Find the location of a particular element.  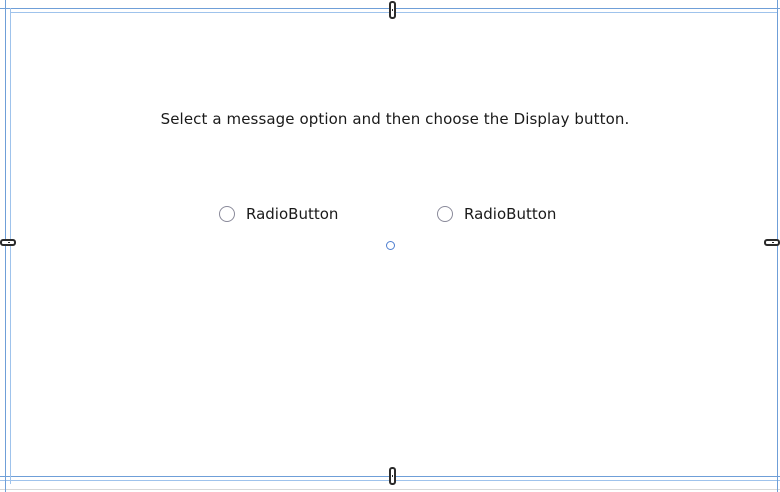

left-resize-handle is located at coordinates (8, 242).